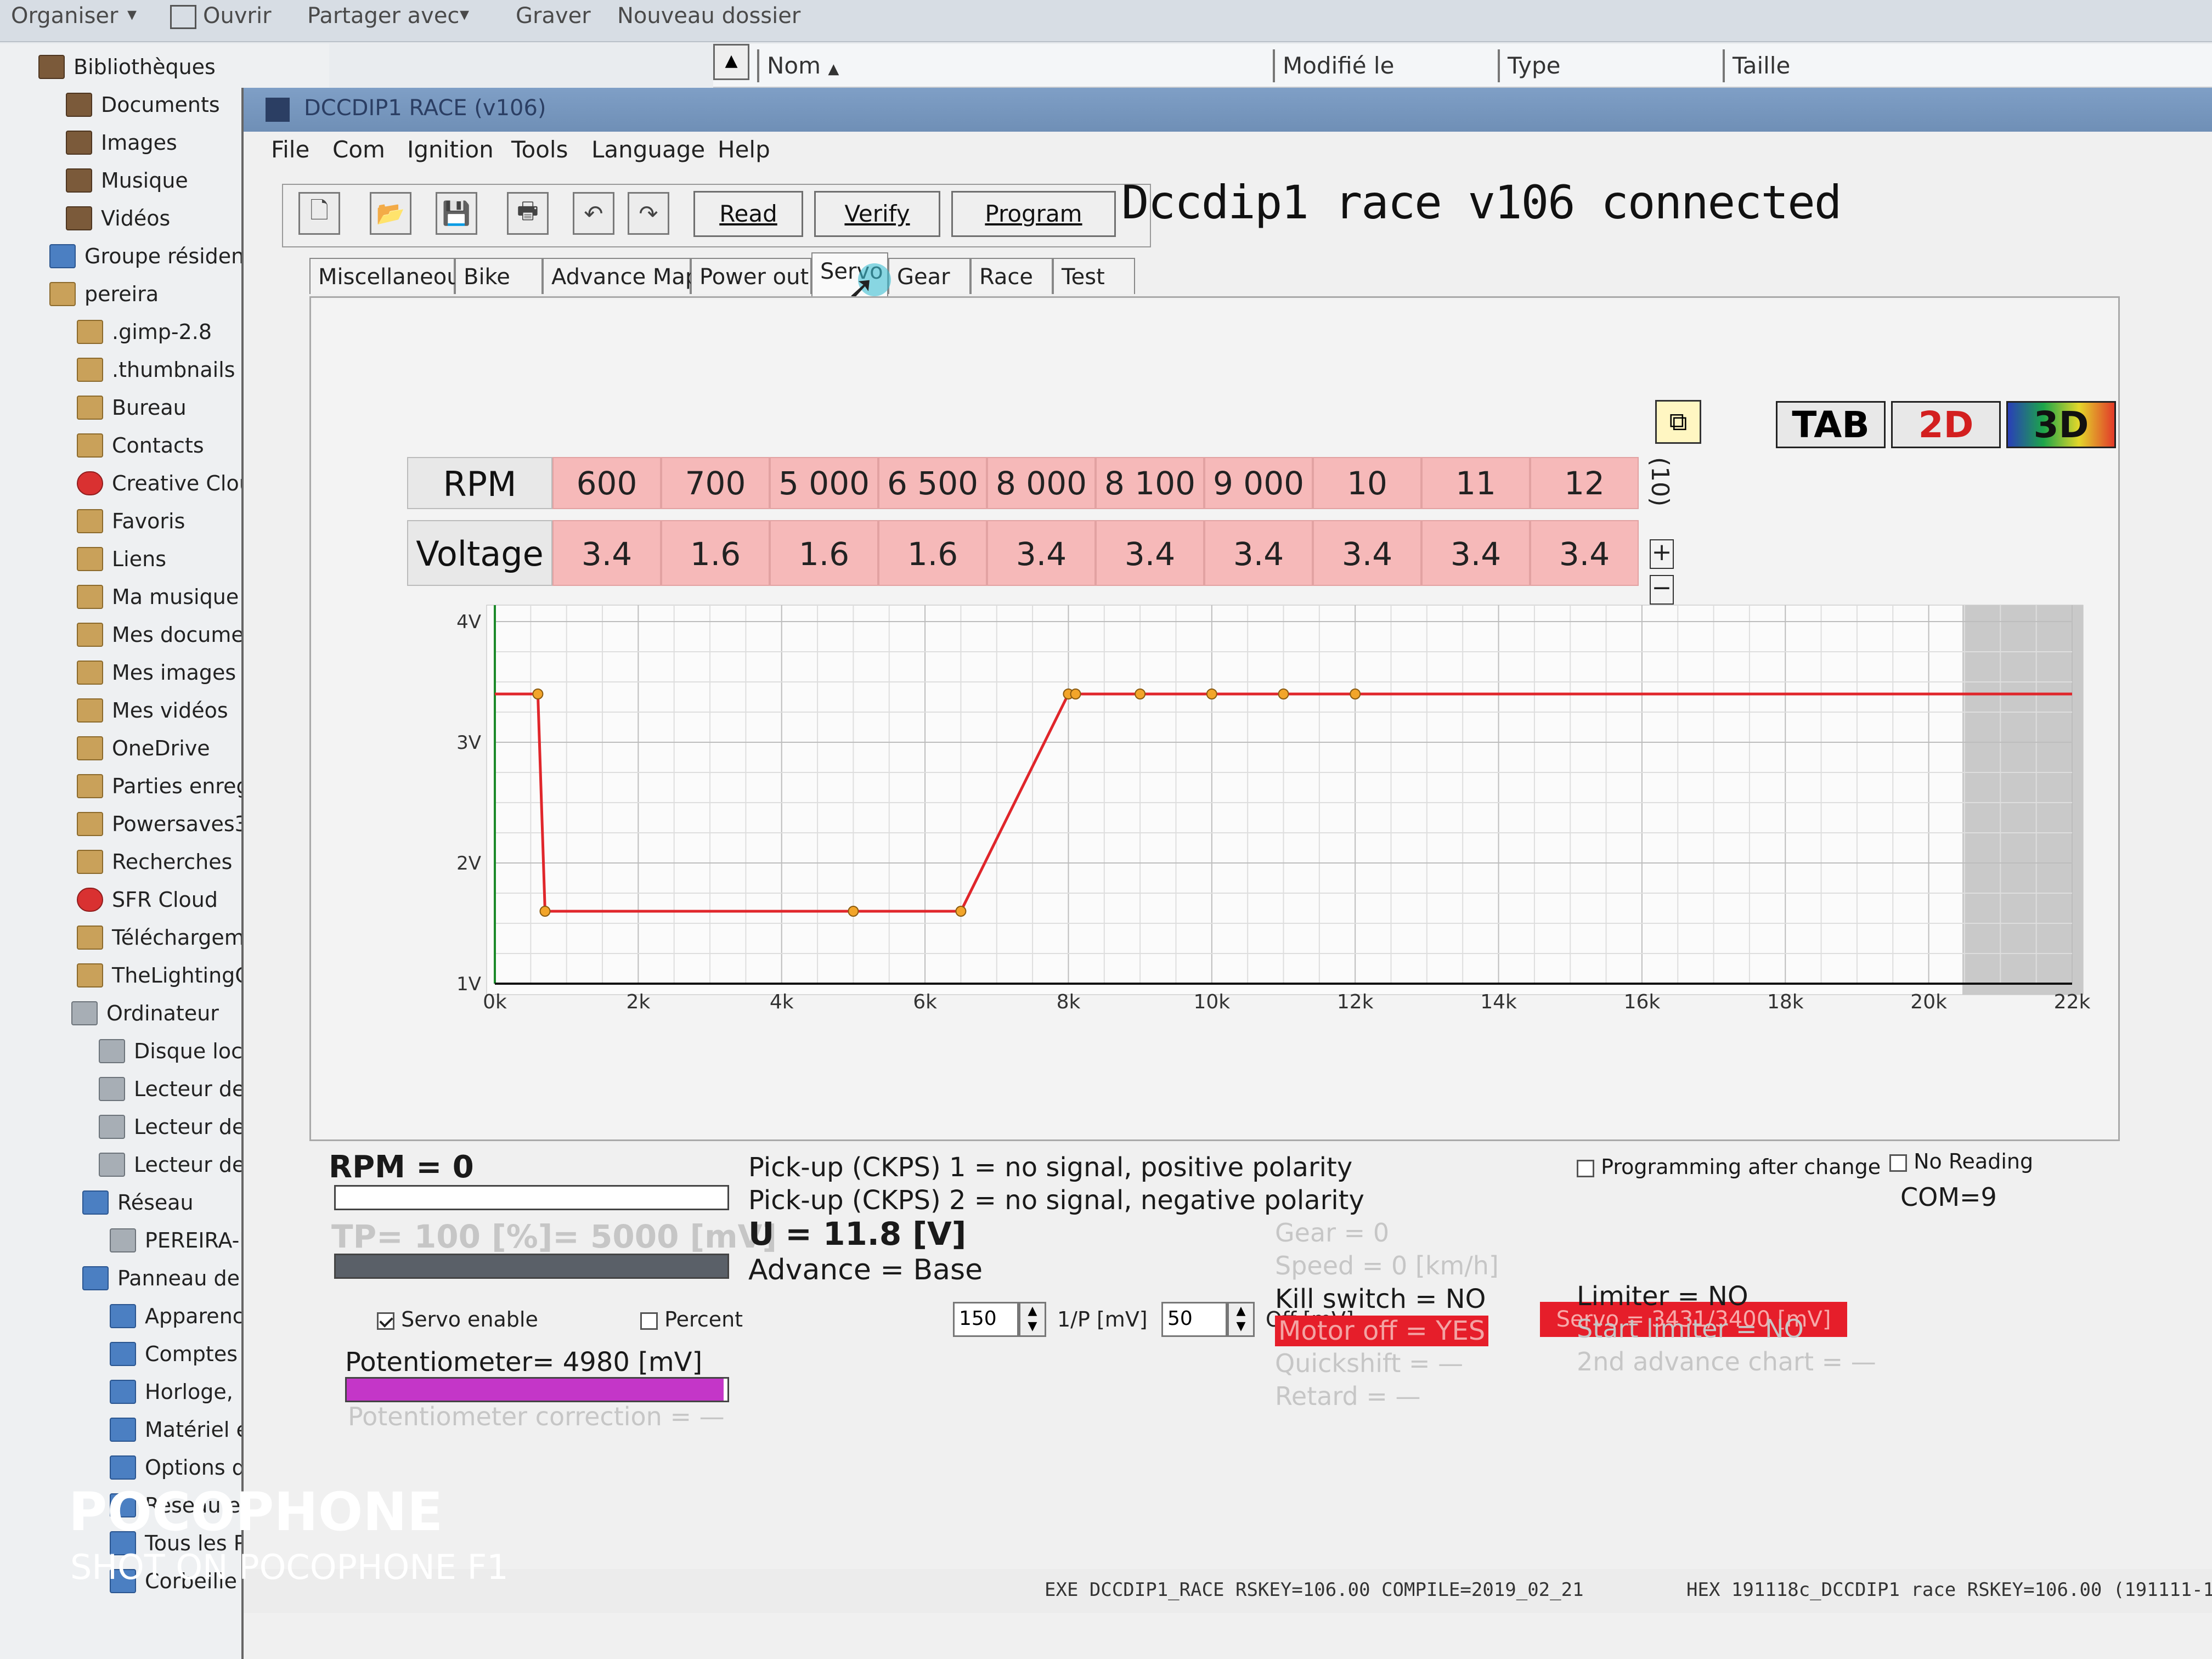 Image resolution: width=2212 pixels, height=1659 pixels. What do you see at coordinates (708, 16) in the screenshot?
I see `new-folder-button: Nouveau dossier` at bounding box center [708, 16].